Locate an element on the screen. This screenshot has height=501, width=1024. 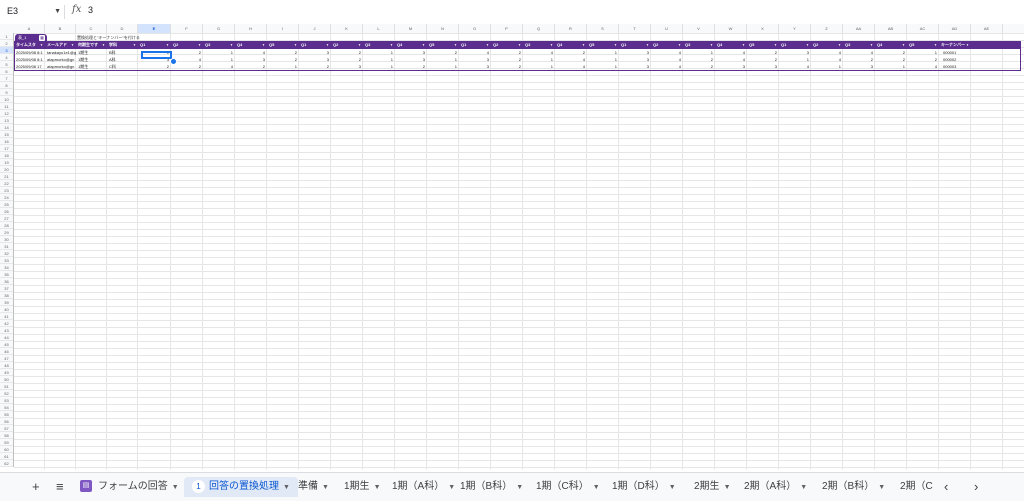
row-header-38: 38 is located at coordinates (6, 295).